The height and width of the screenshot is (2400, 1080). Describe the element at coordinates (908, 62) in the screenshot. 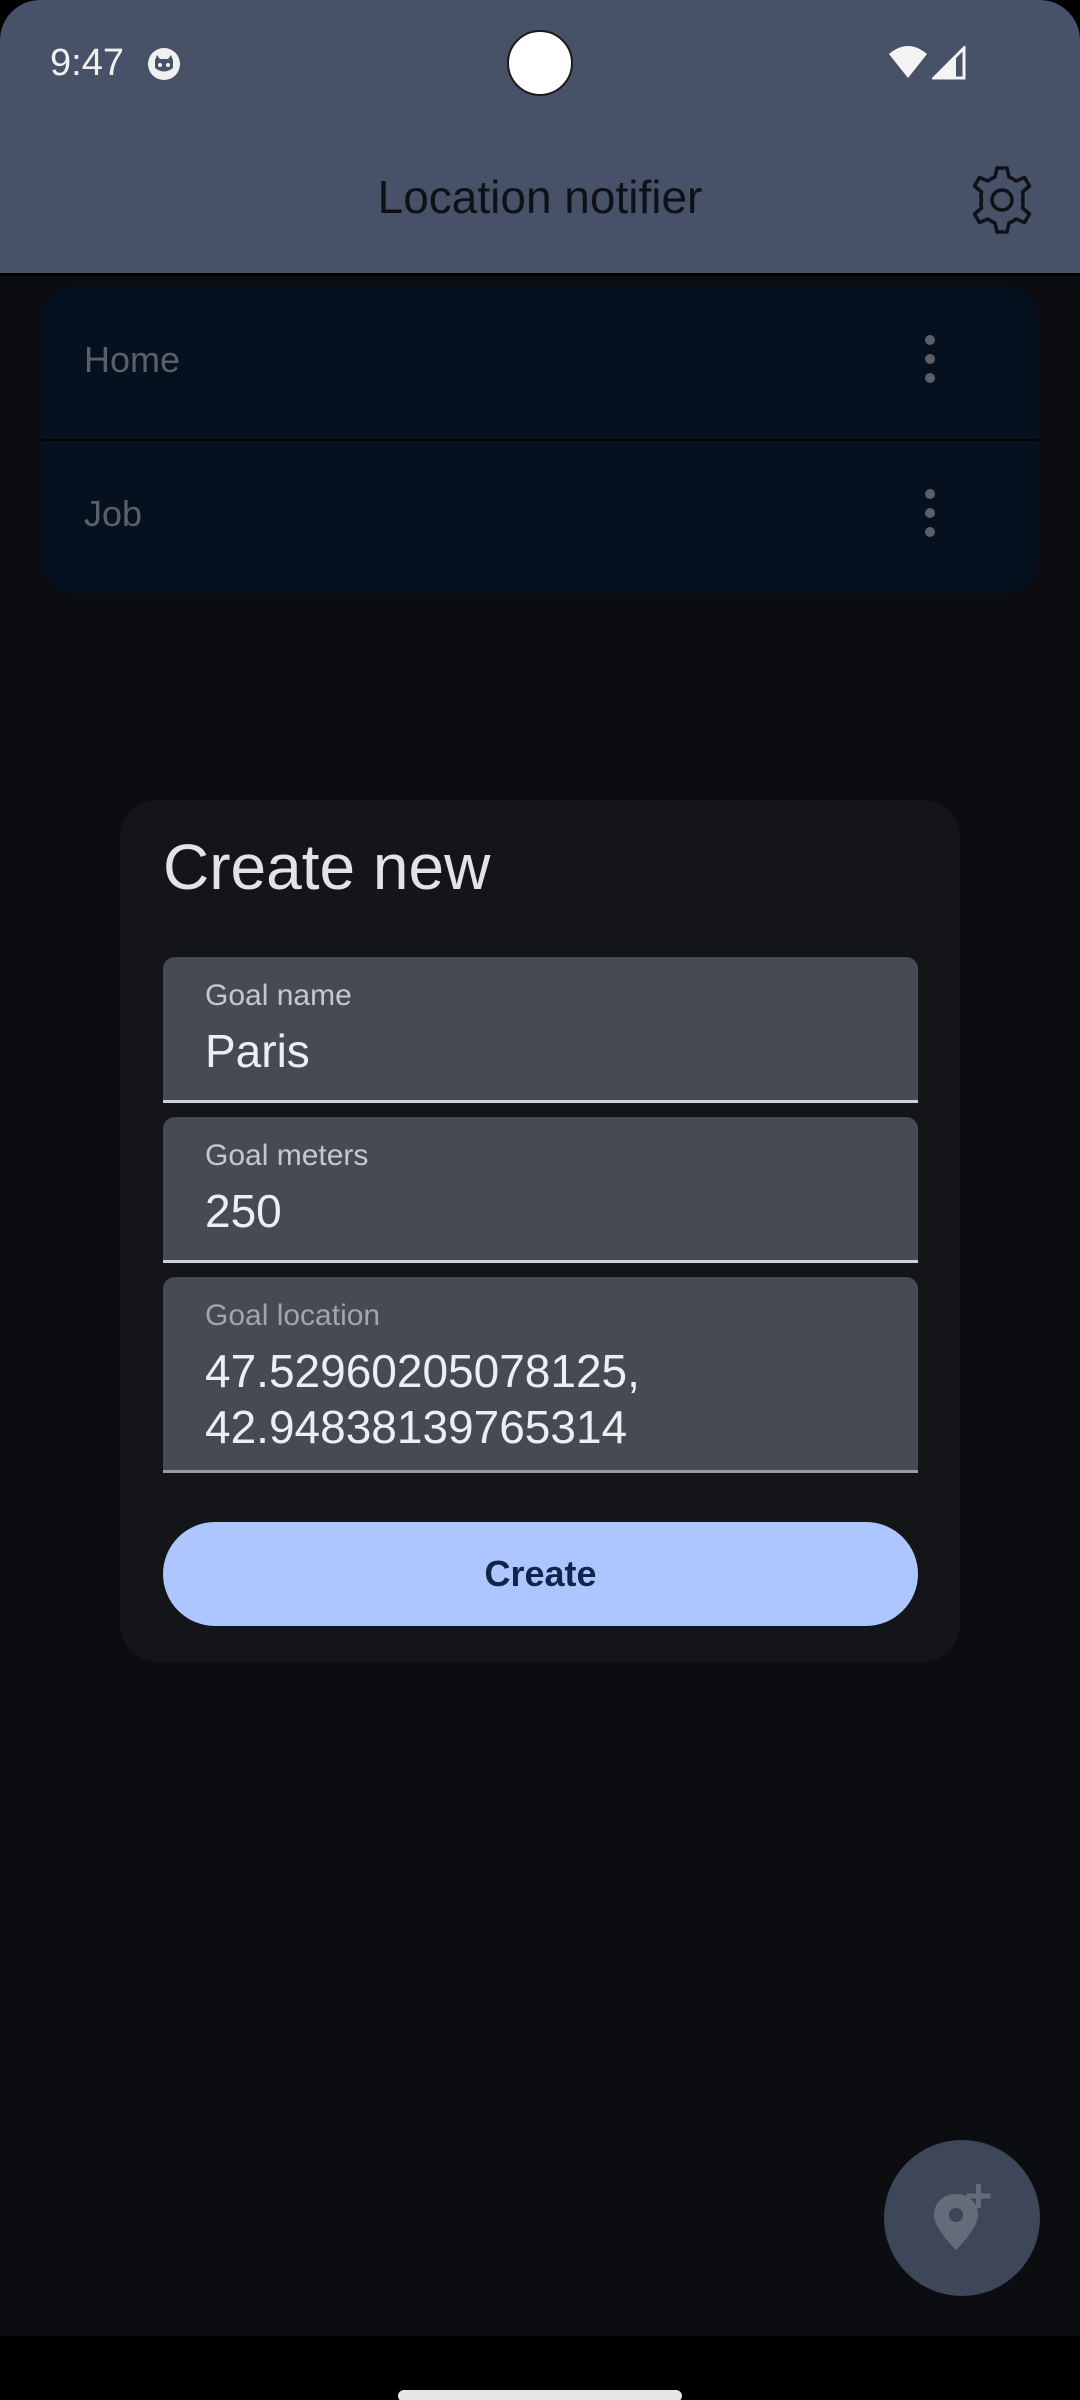

I see `wifi-icon` at that location.